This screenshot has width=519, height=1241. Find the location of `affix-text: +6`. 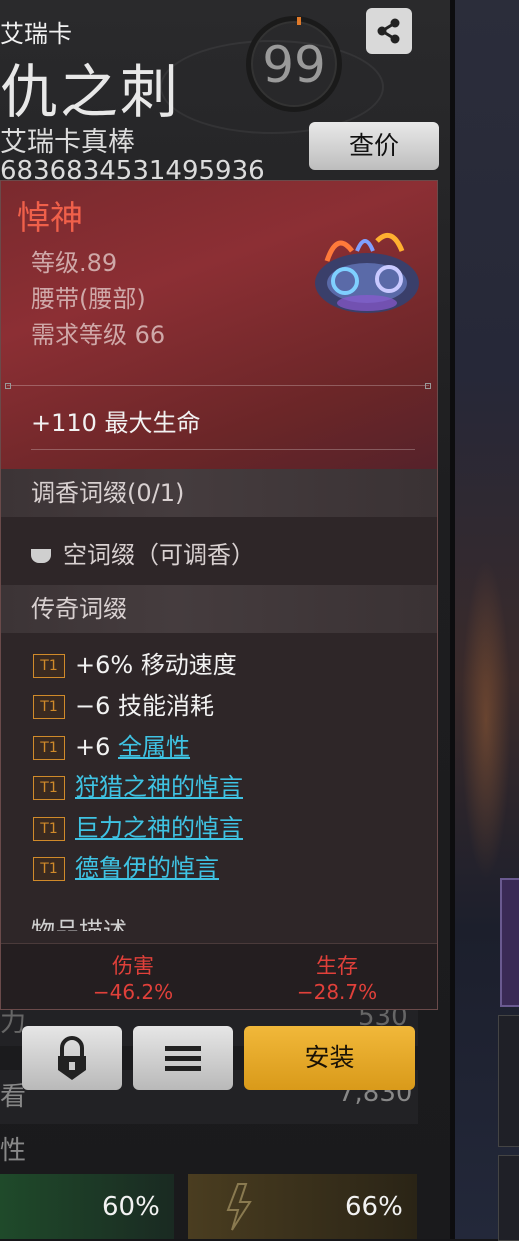

affix-text: +6 is located at coordinates (97, 747).